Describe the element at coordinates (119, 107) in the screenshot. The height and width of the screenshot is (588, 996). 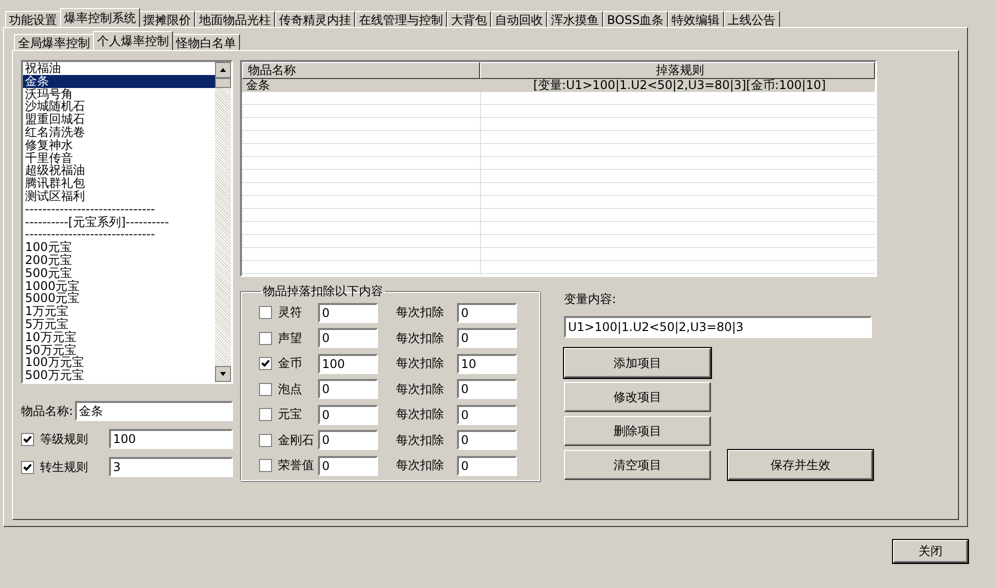
I see `list-item: 沙城随机石` at that location.